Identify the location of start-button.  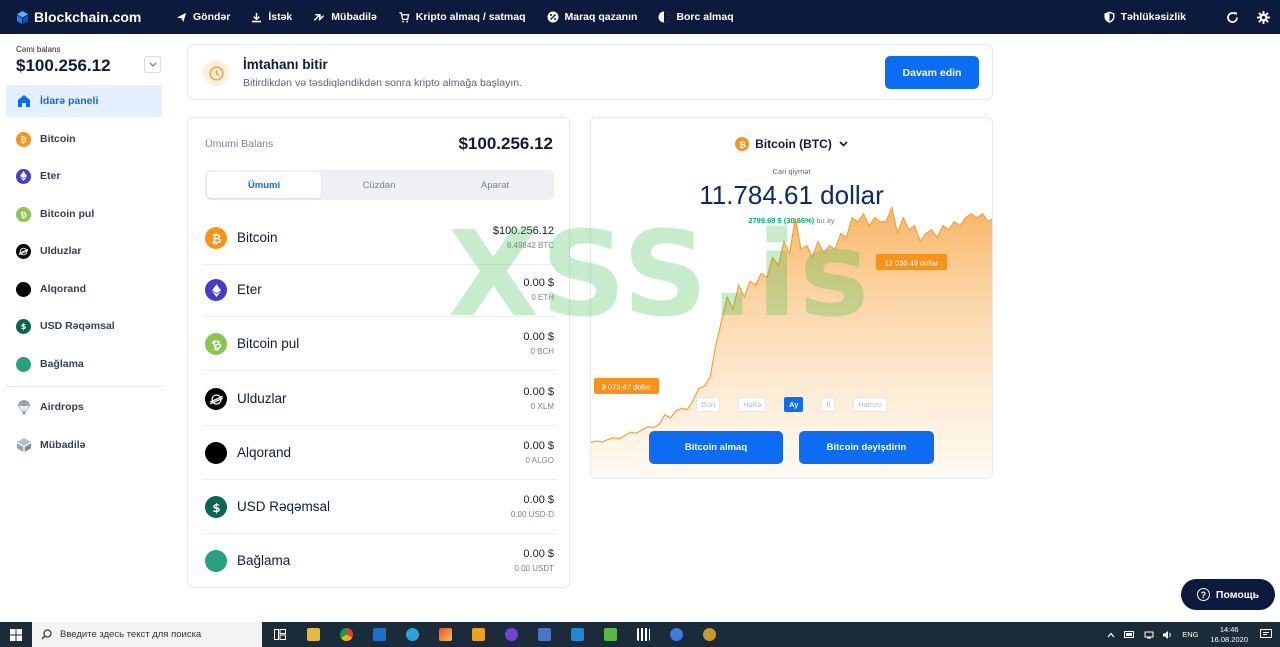
(16, 634).